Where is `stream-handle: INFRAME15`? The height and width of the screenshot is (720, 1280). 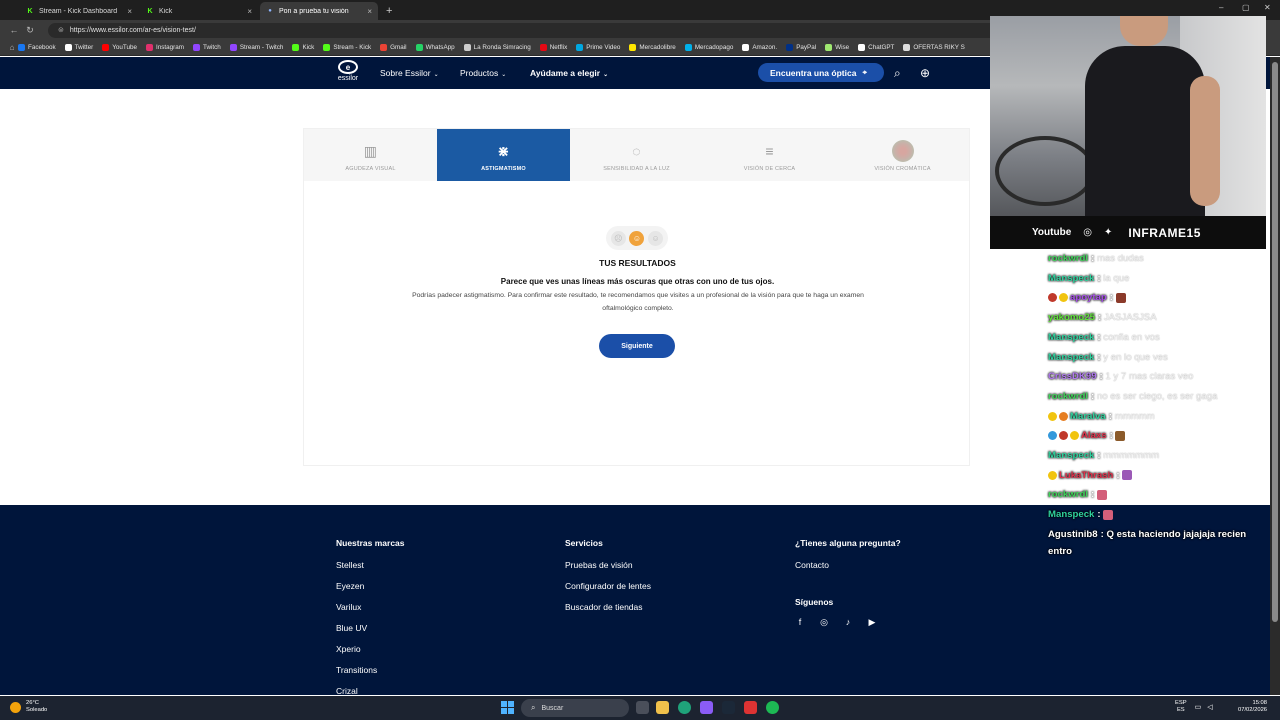 stream-handle: INFRAME15 is located at coordinates (1164, 232).